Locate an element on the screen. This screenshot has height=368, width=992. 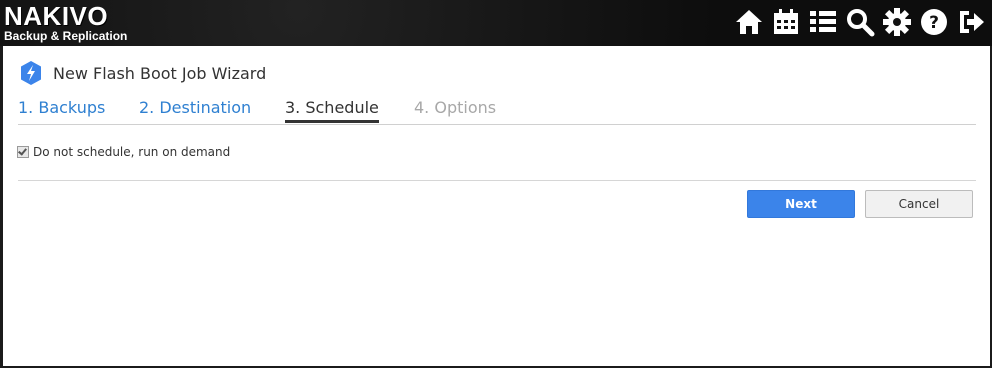
list-icon is located at coordinates (822, 22).